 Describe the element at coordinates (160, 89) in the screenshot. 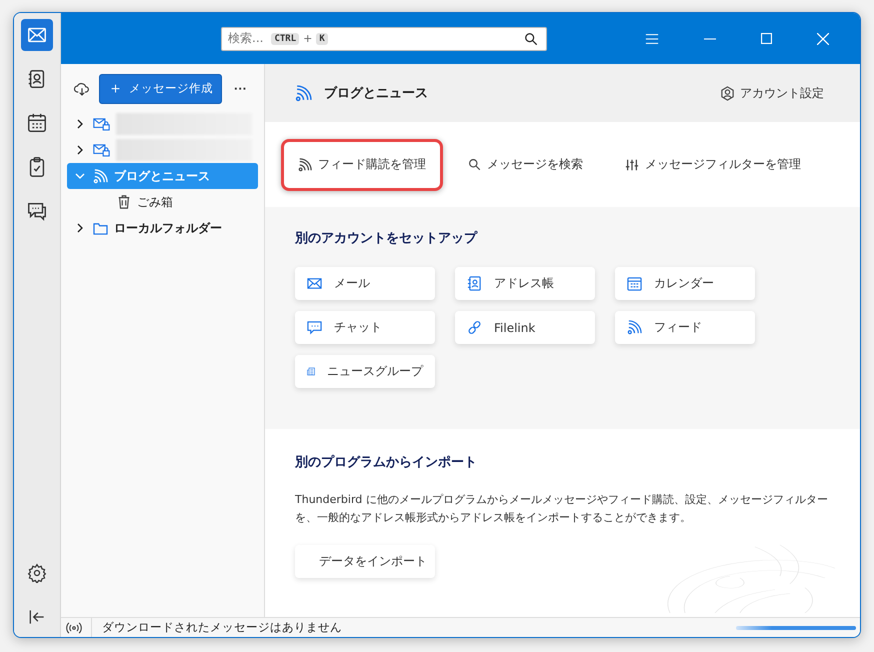

I see `compose-button: ＋ メッセージ作成` at that location.